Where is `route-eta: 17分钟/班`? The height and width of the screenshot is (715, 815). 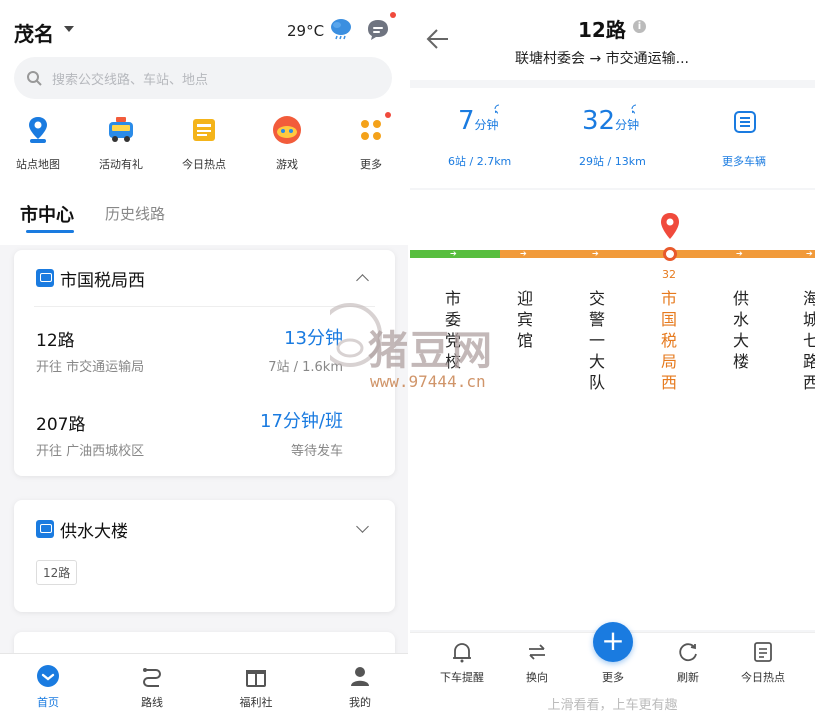
route-eta: 17分钟/班 is located at coordinates (301, 421).